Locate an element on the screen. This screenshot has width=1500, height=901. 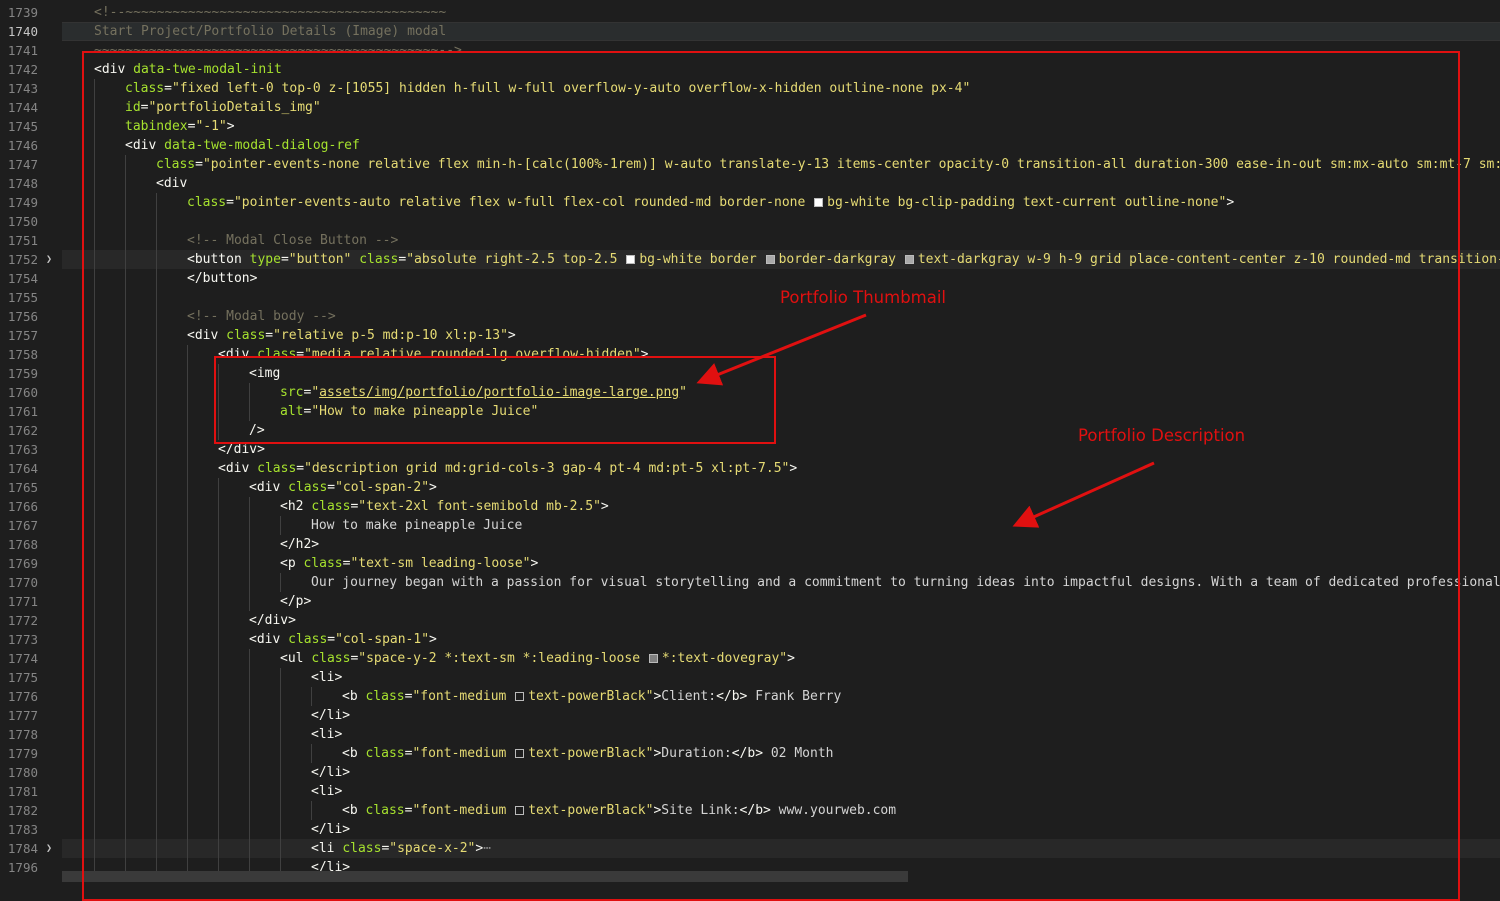
thumbnail-arrow is located at coordinates (781, 349).